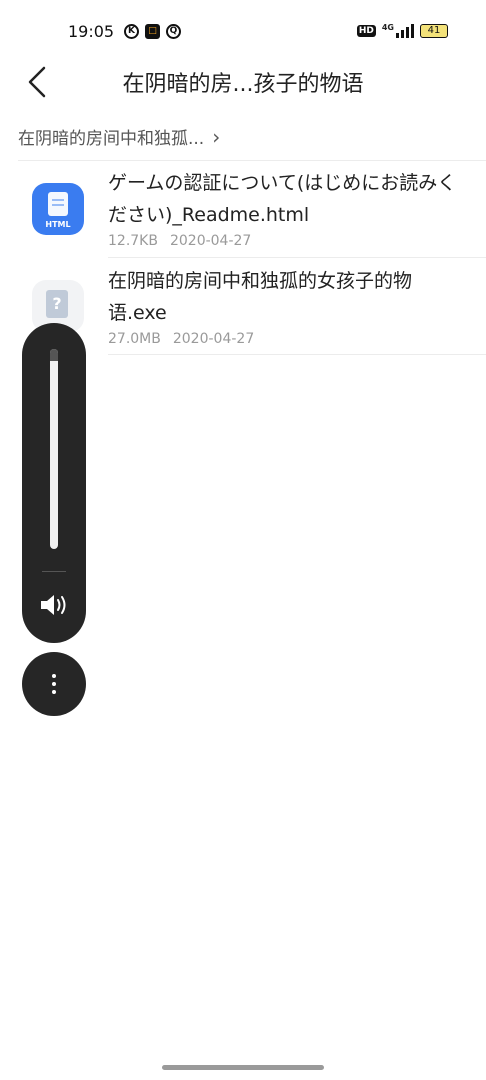  What do you see at coordinates (366, 31) in the screenshot?
I see `hd-icon: HD` at bounding box center [366, 31].